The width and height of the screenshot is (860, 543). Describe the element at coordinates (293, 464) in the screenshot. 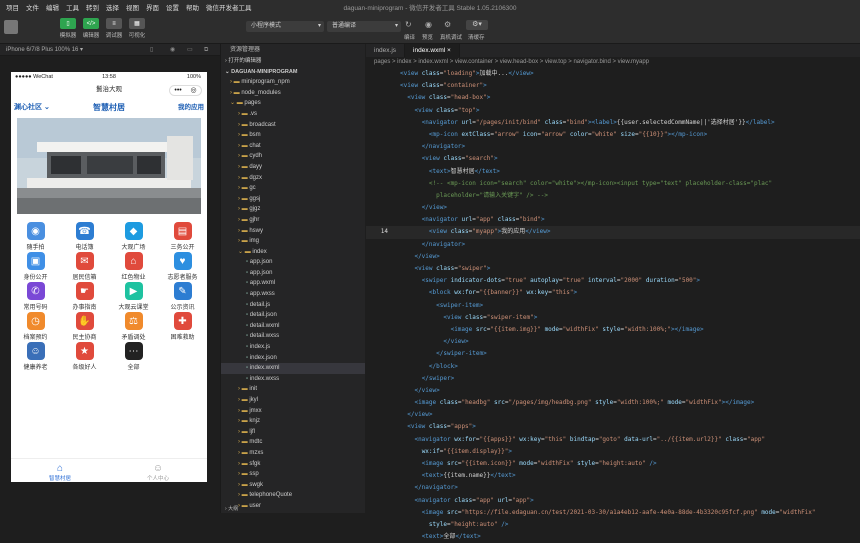

I see `folder-item: › ▬ sfgk` at that location.